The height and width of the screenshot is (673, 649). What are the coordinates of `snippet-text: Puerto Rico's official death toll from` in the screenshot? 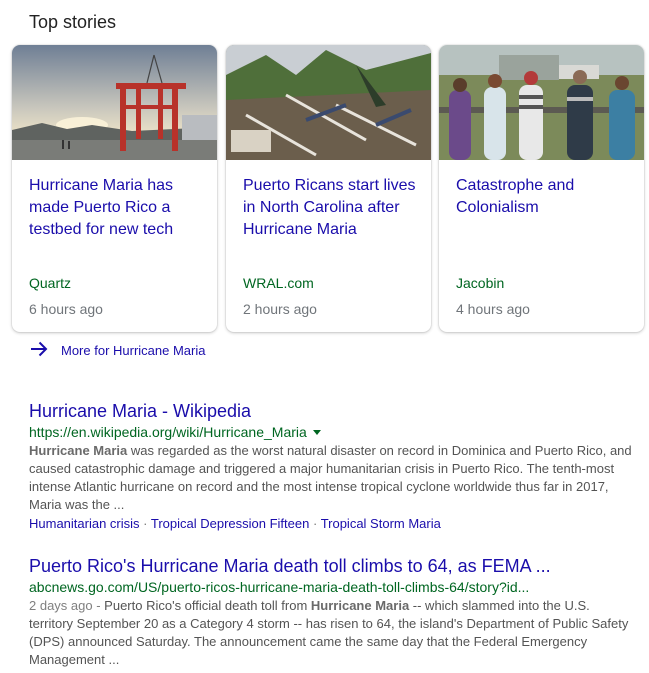 It's located at (207, 605).